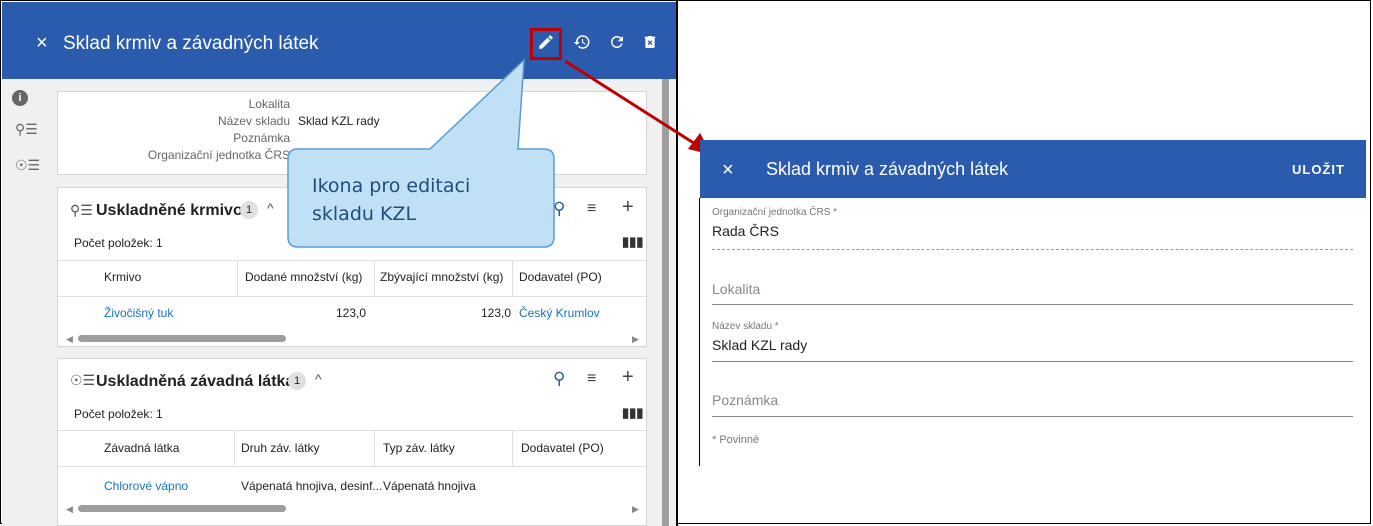  I want to click on column-header: Zbývající množství (kg), so click(441, 277).